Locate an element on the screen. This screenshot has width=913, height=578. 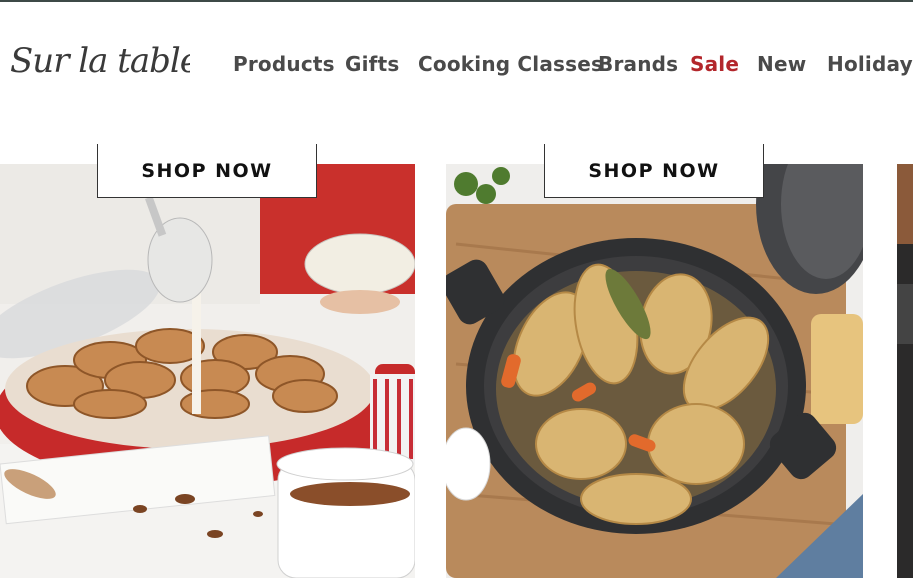
site-logo: Sur la table is located at coordinates (100, 58).